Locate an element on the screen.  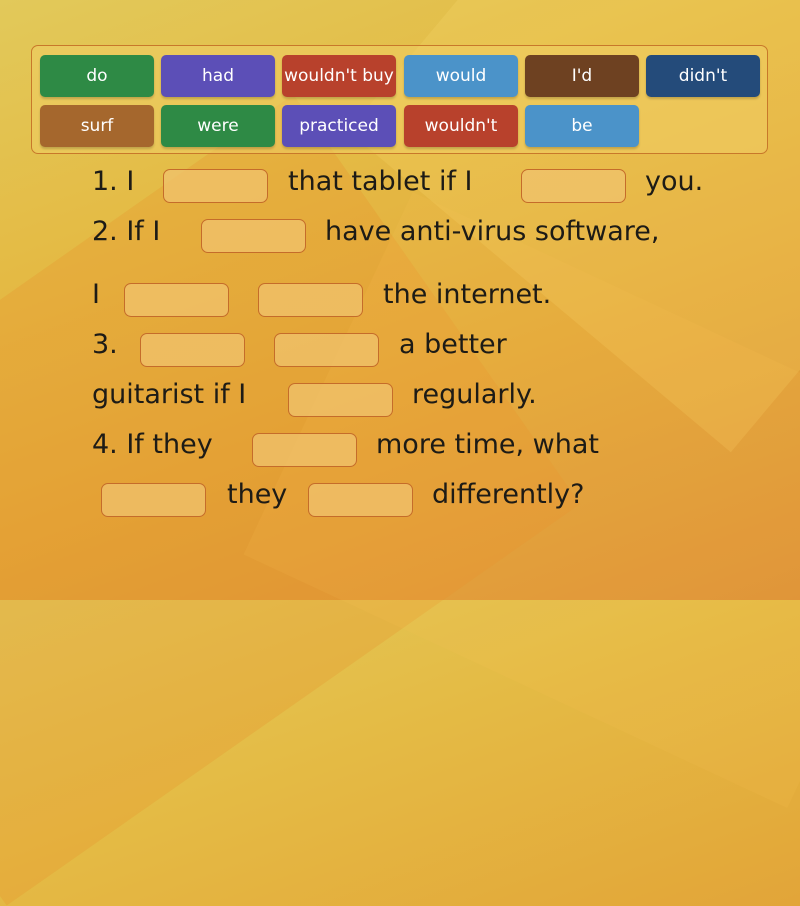
sentence-1-text: you. is located at coordinates (674, 181).